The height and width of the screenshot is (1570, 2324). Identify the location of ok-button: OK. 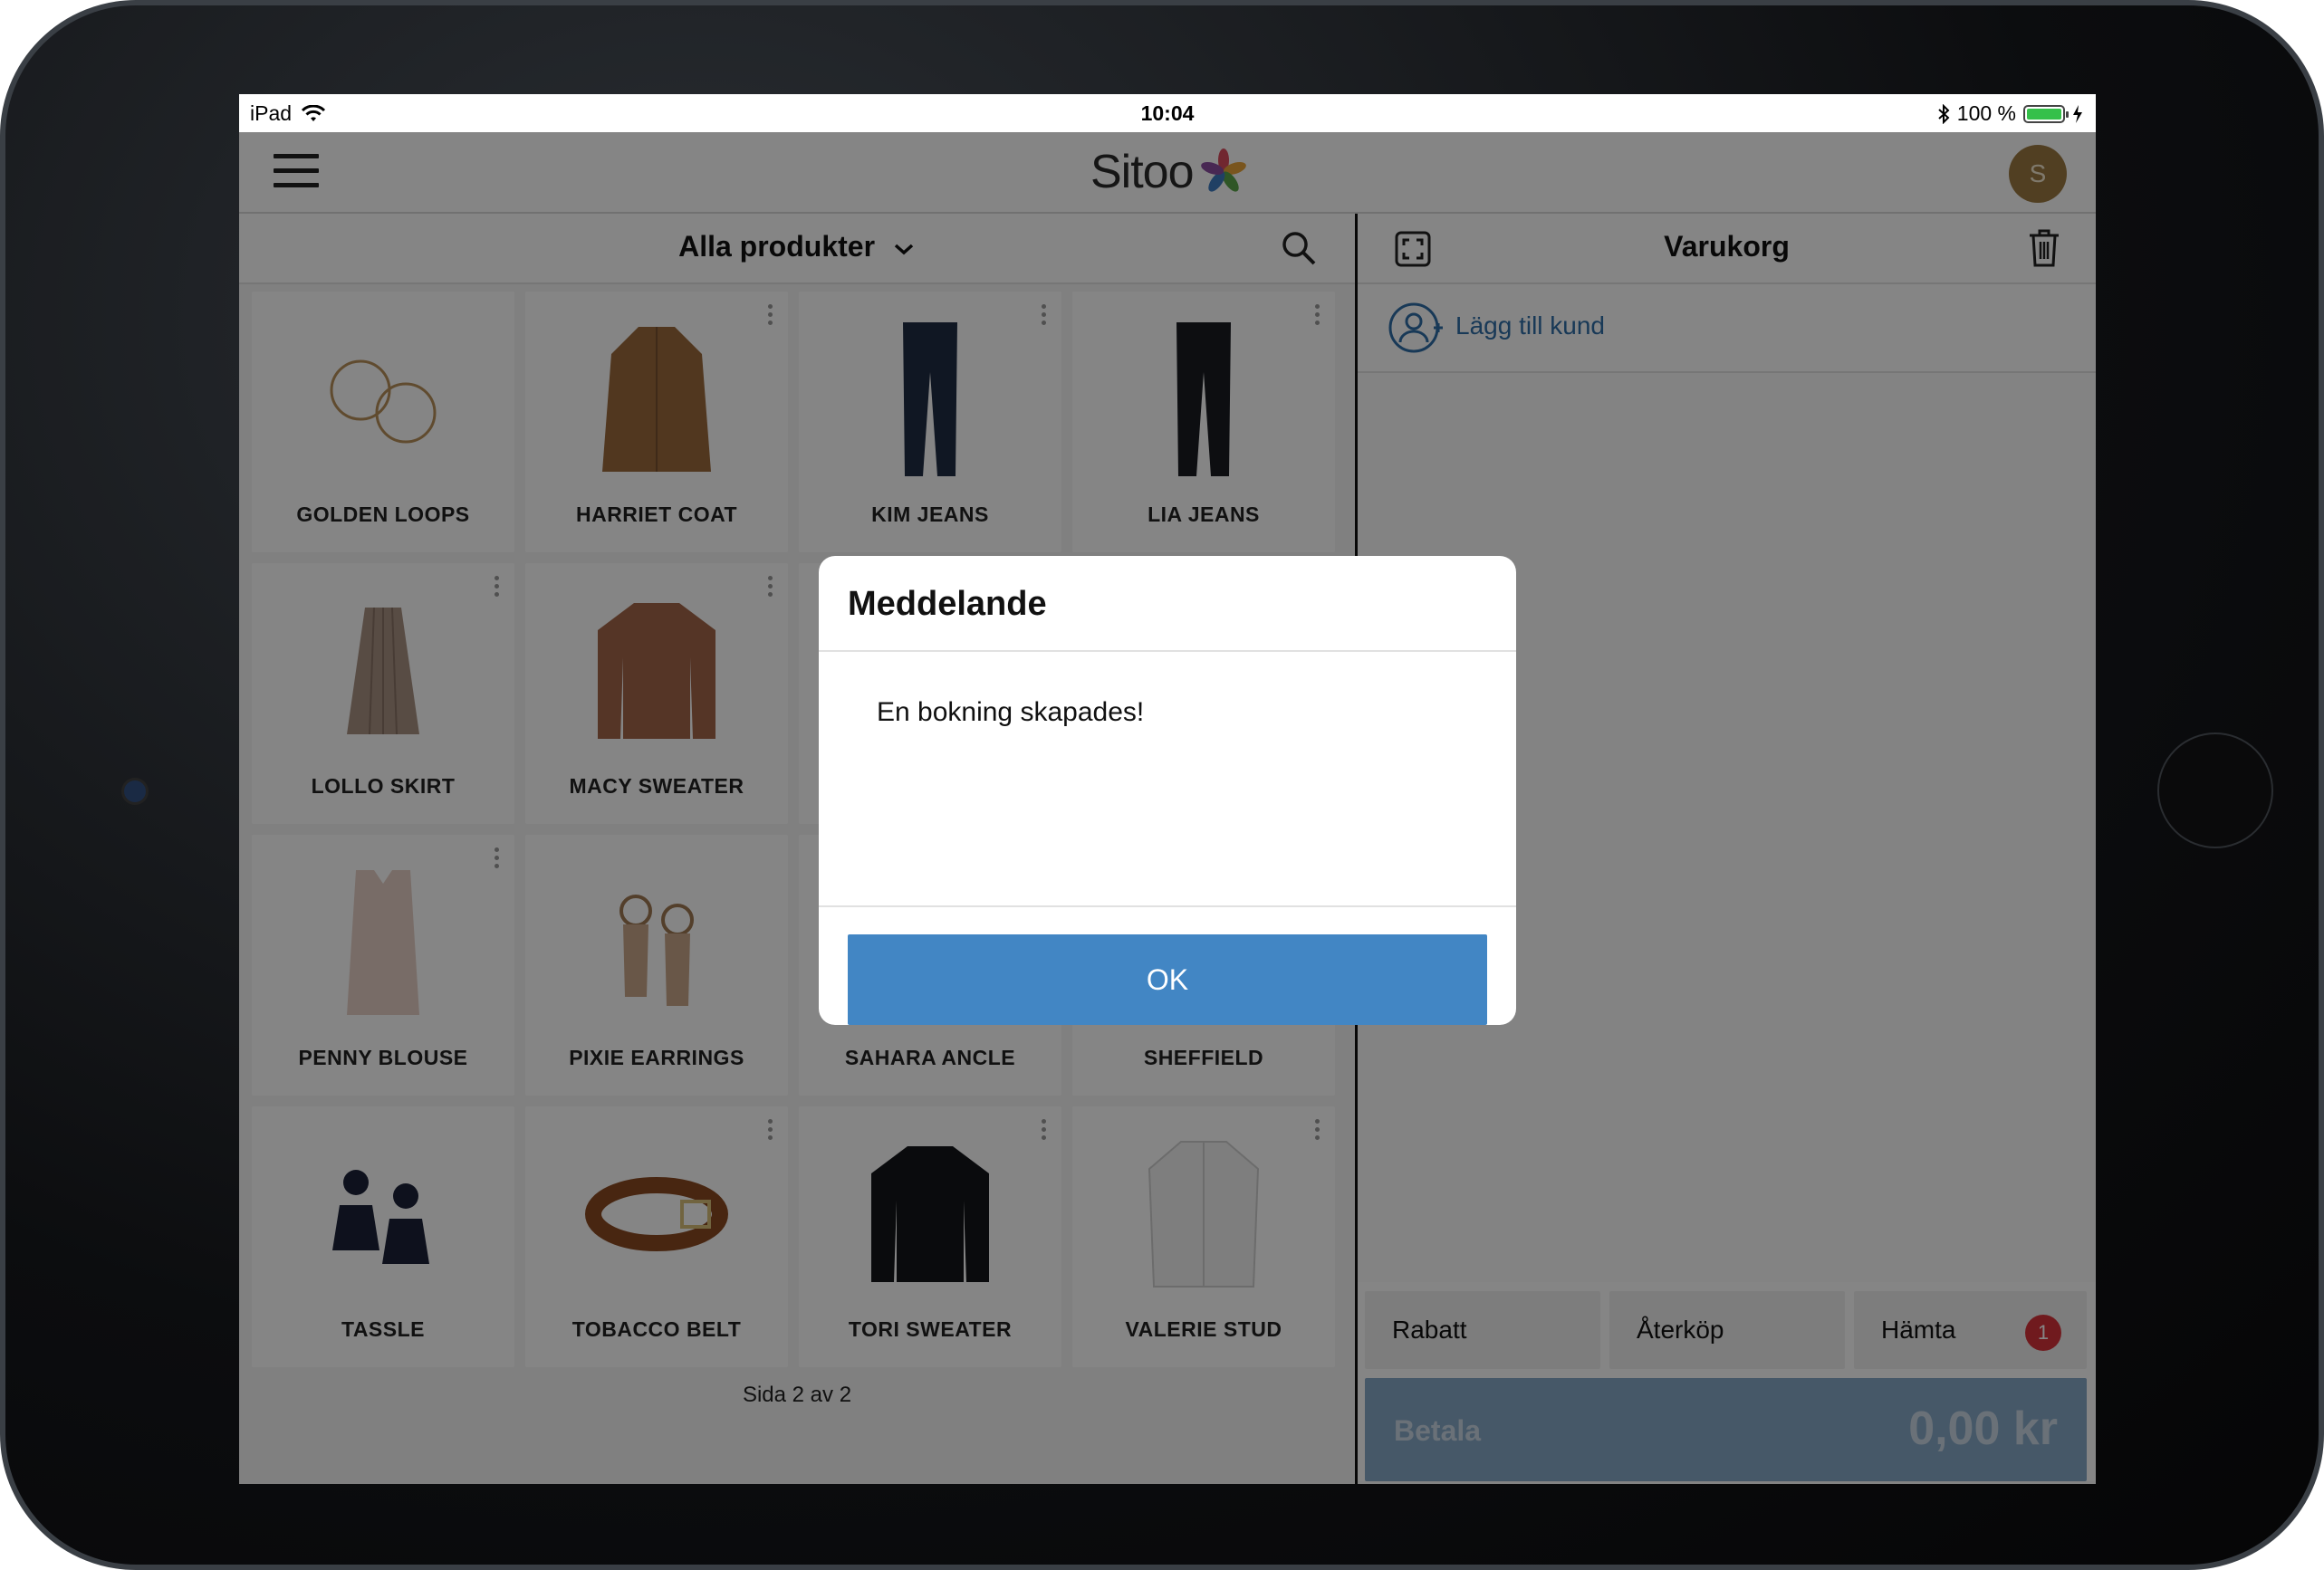
(1167, 979).